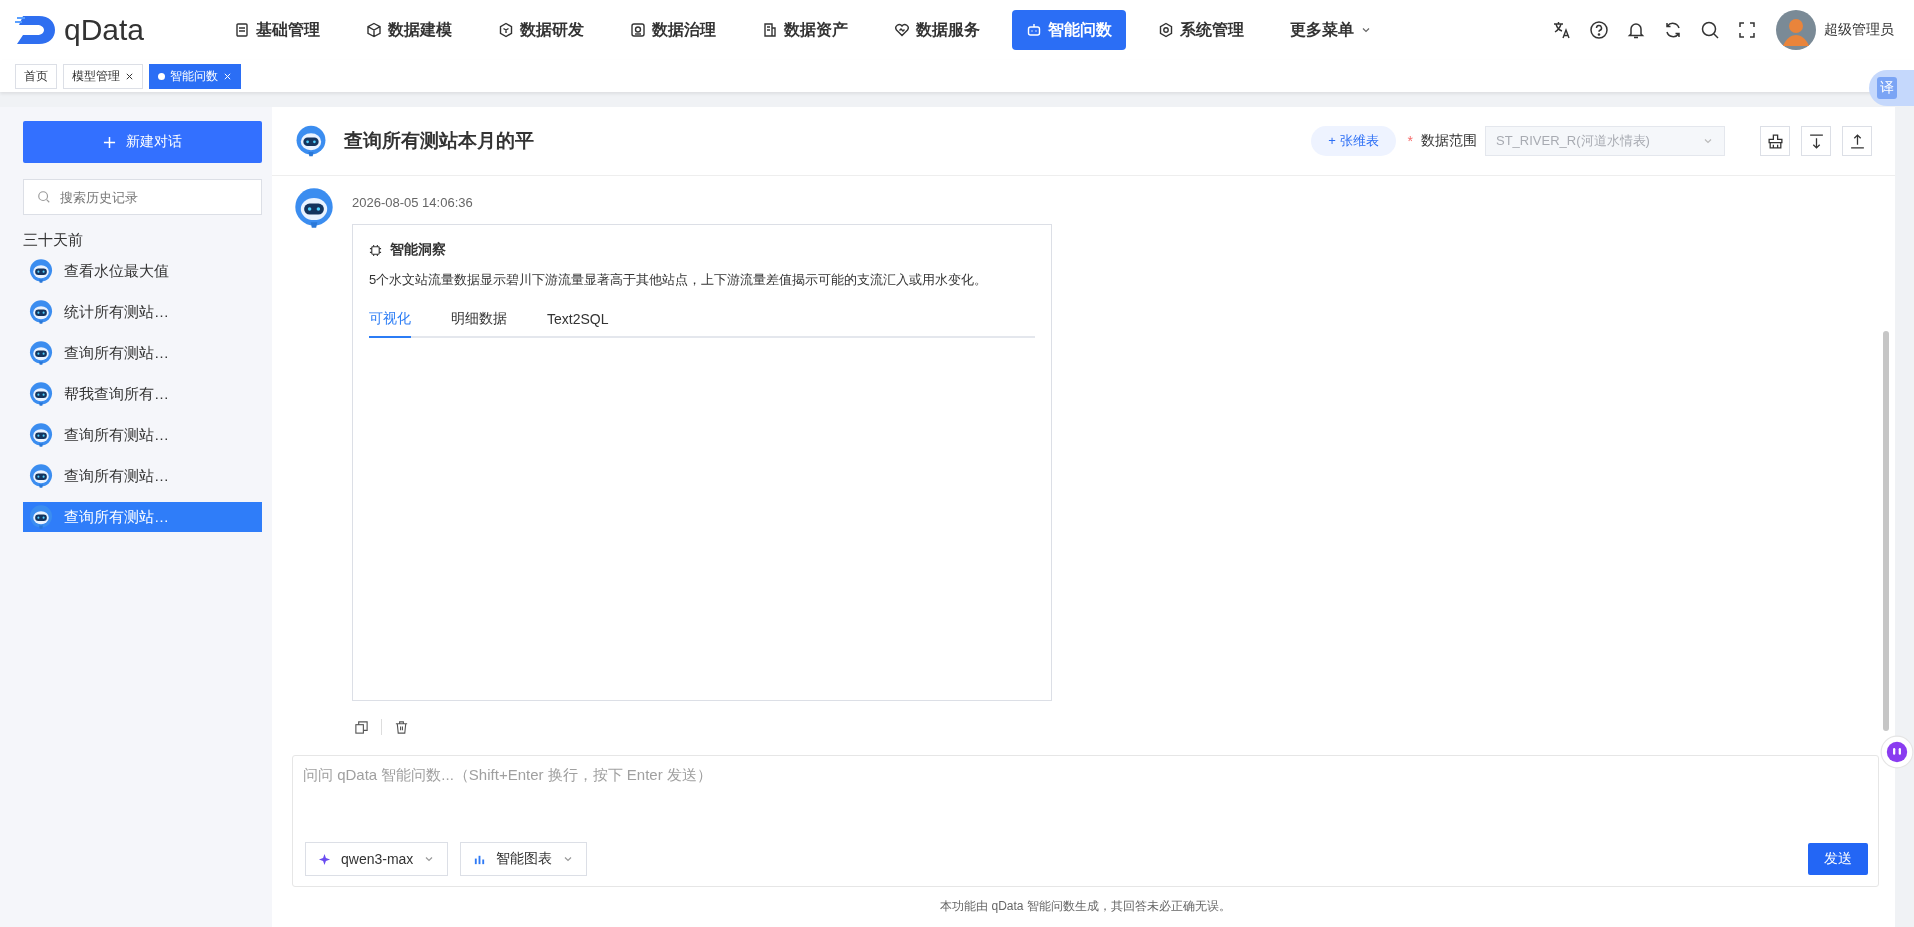 The height and width of the screenshot is (927, 1914). Describe the element at coordinates (324, 859) in the screenshot. I see `sparkle-icon` at that location.